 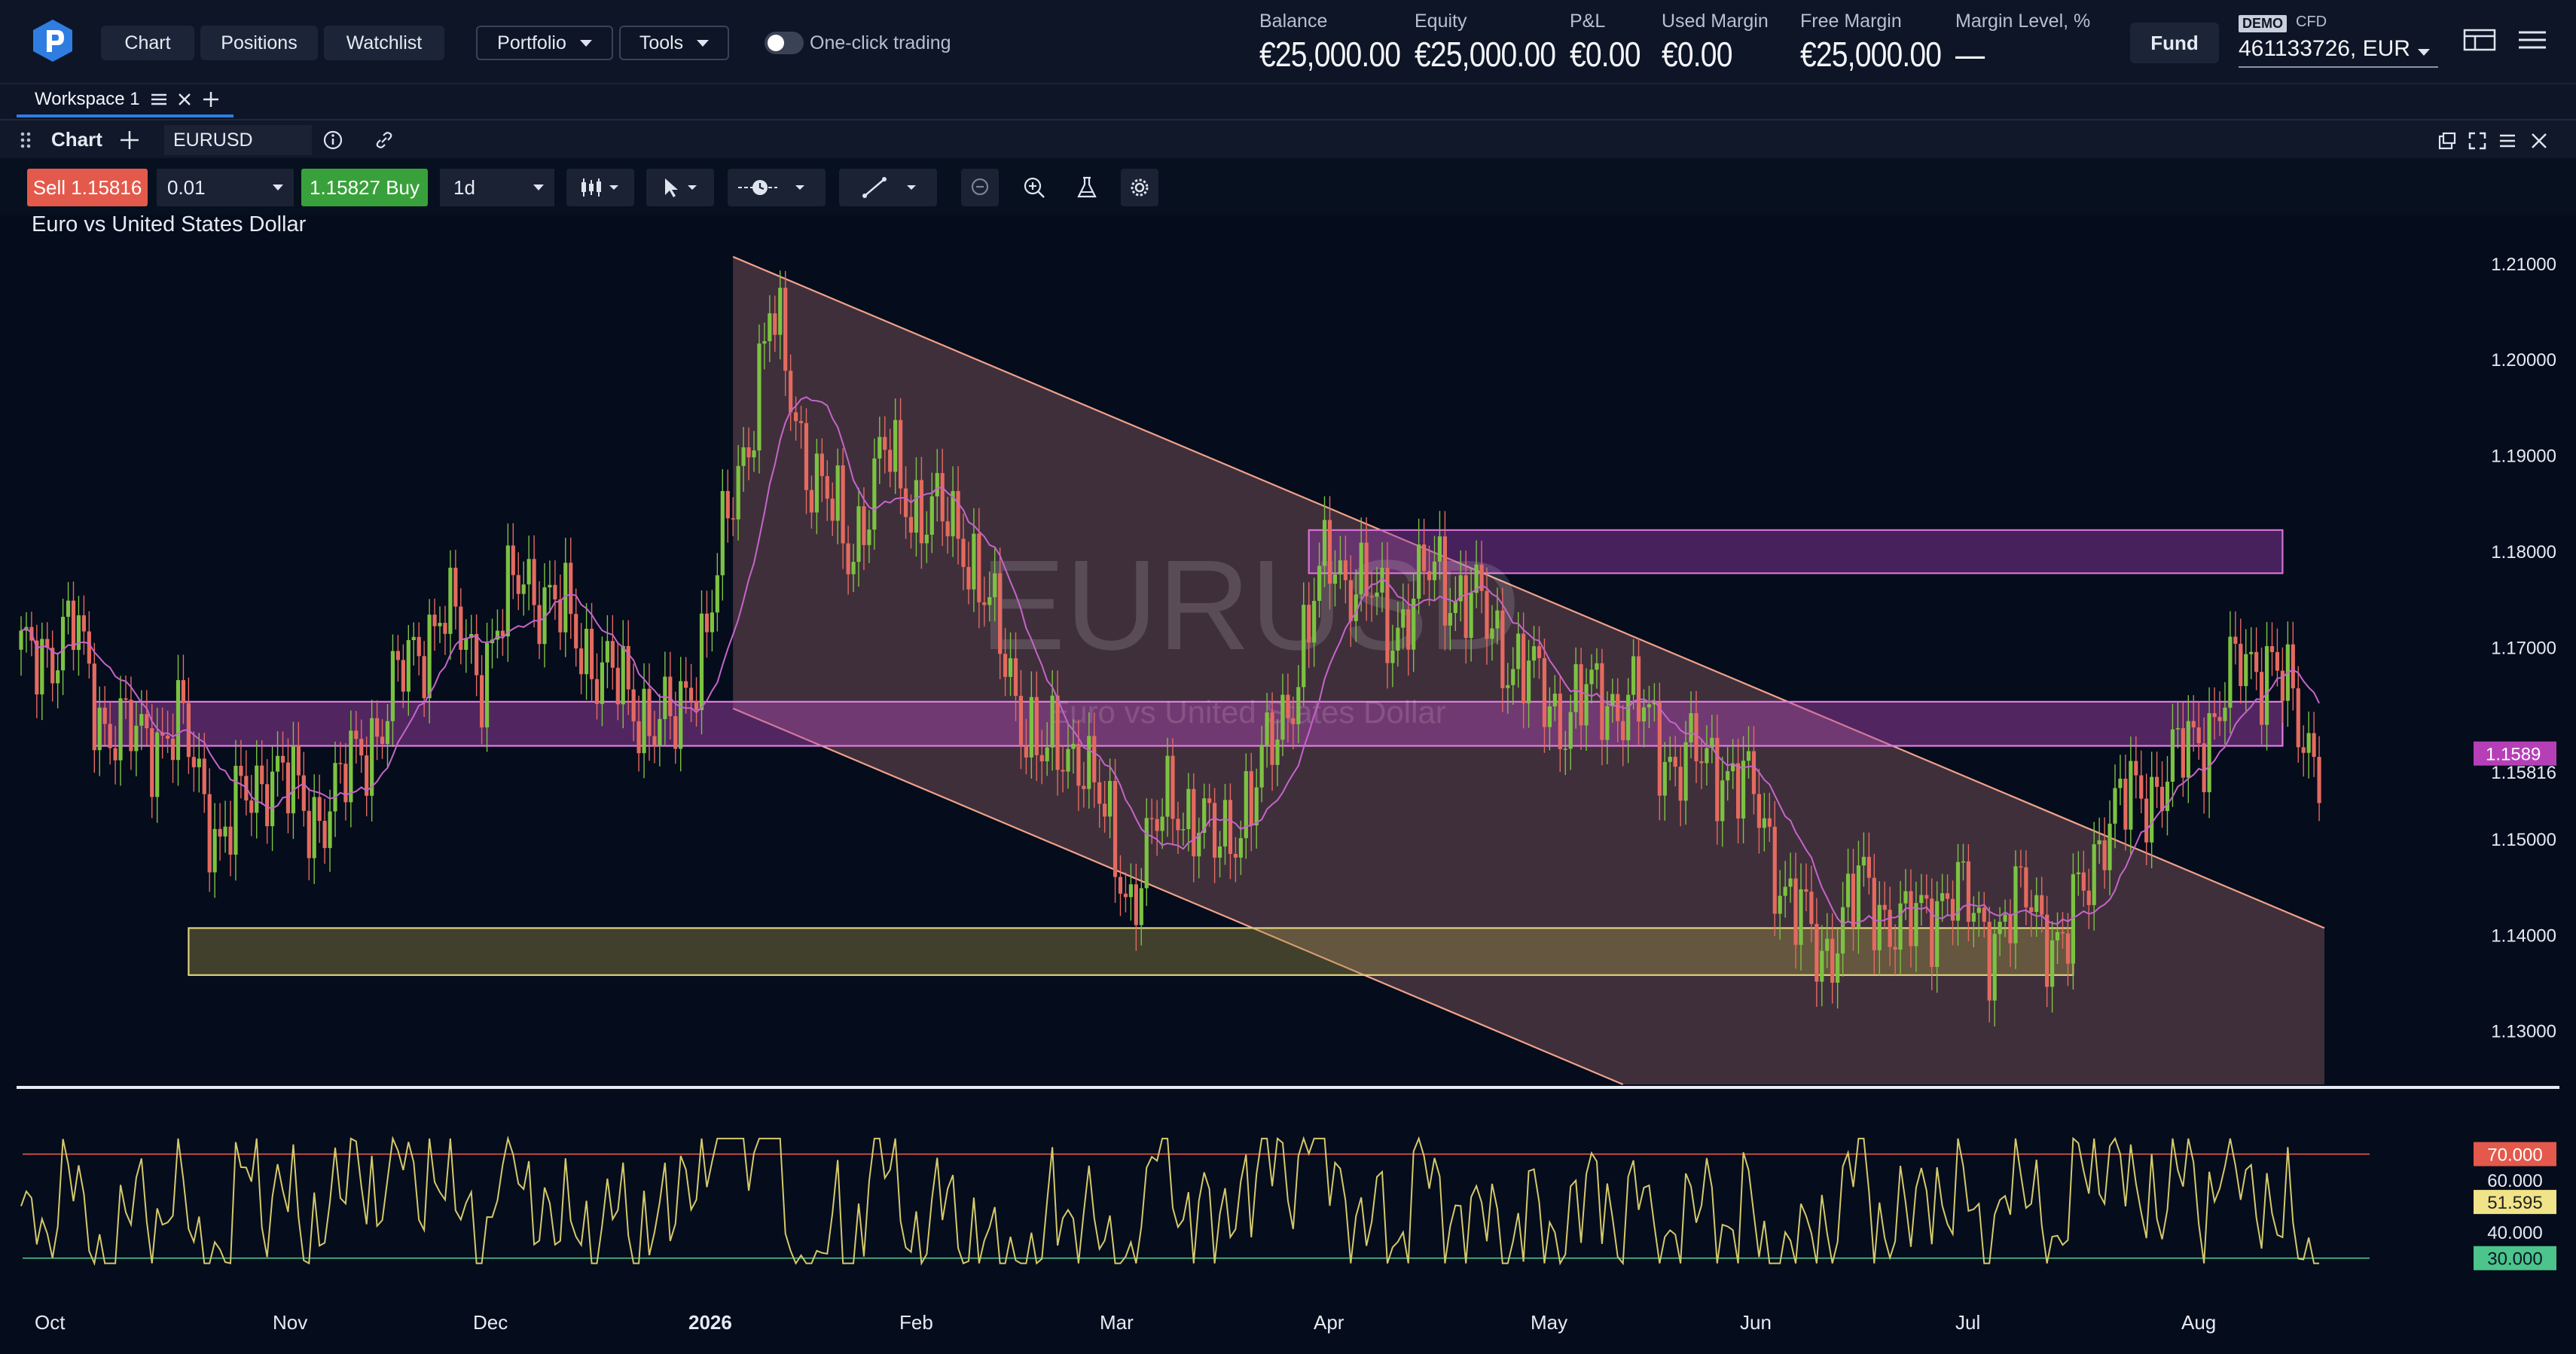 I want to click on drawing-tool-button, so click(x=888, y=188).